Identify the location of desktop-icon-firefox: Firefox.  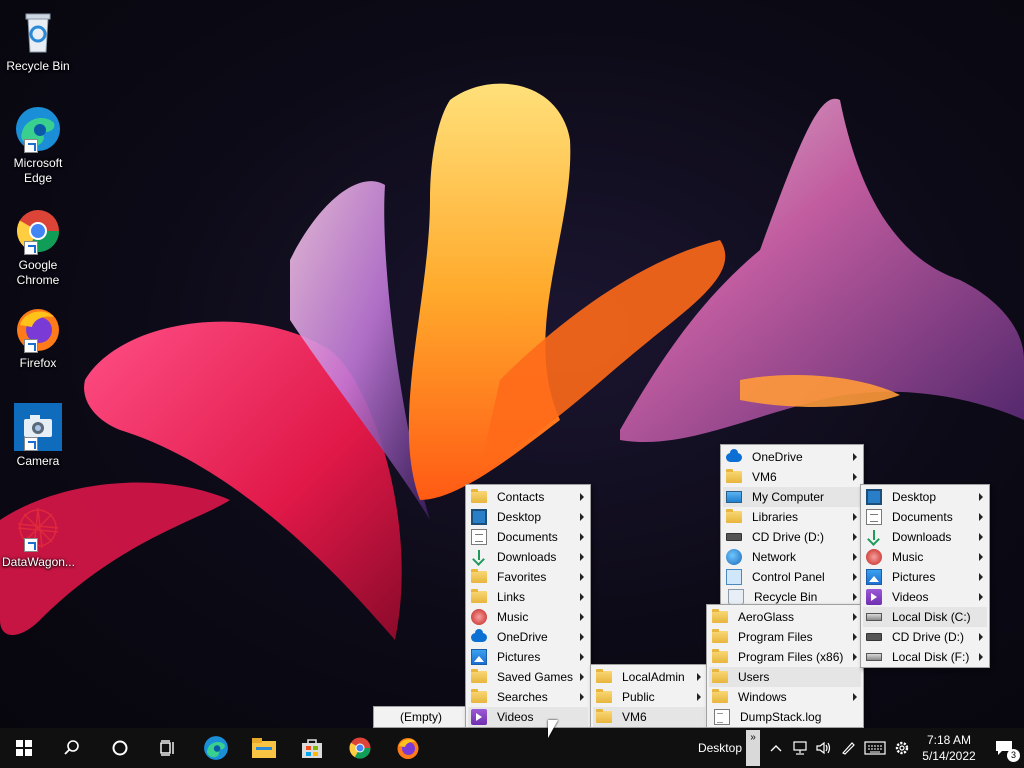
(38, 338).